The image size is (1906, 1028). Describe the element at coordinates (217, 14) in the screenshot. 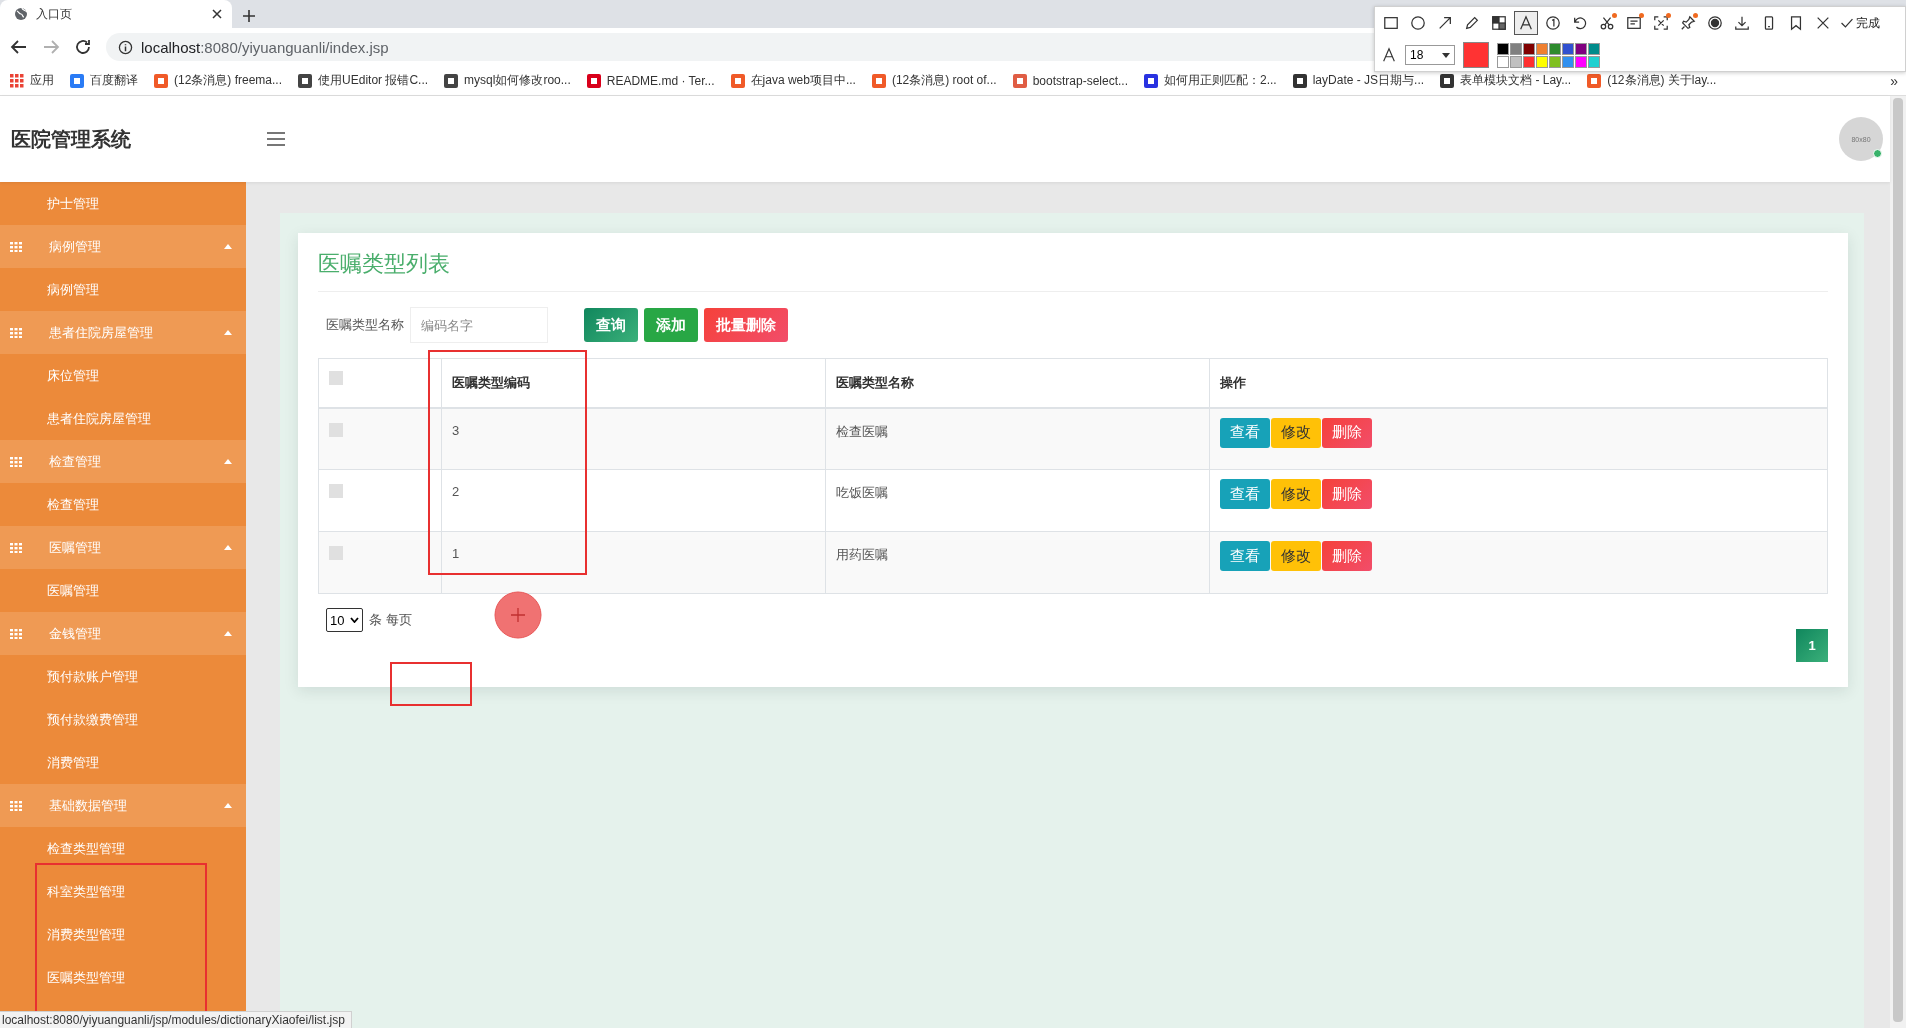

I see `close-icon` at that location.